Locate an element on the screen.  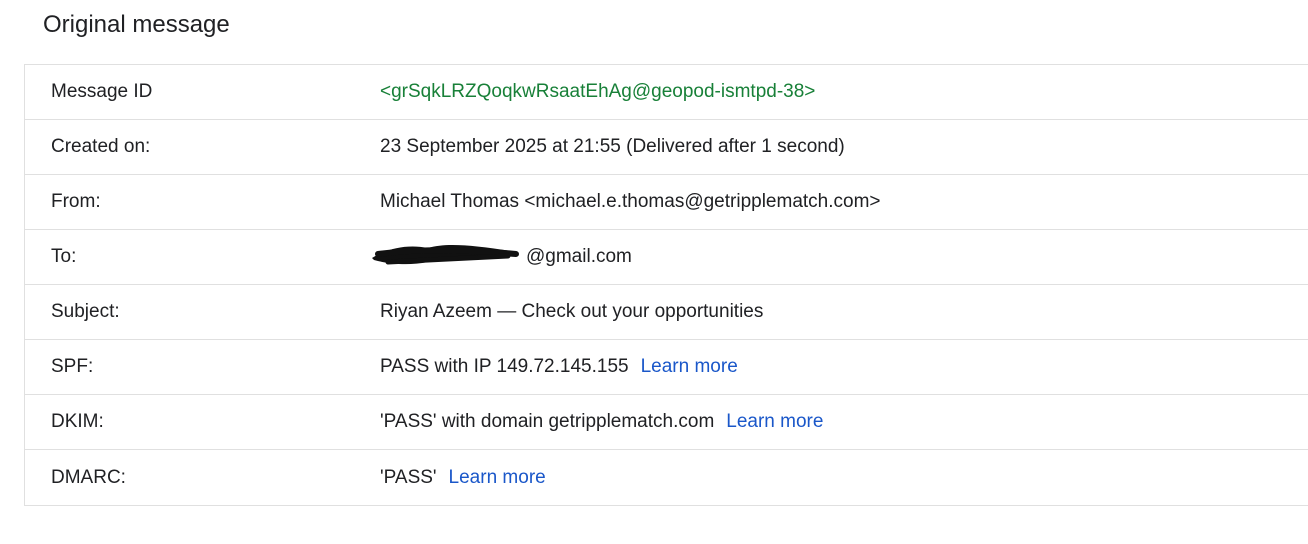
to-label: To: is located at coordinates (64, 256).